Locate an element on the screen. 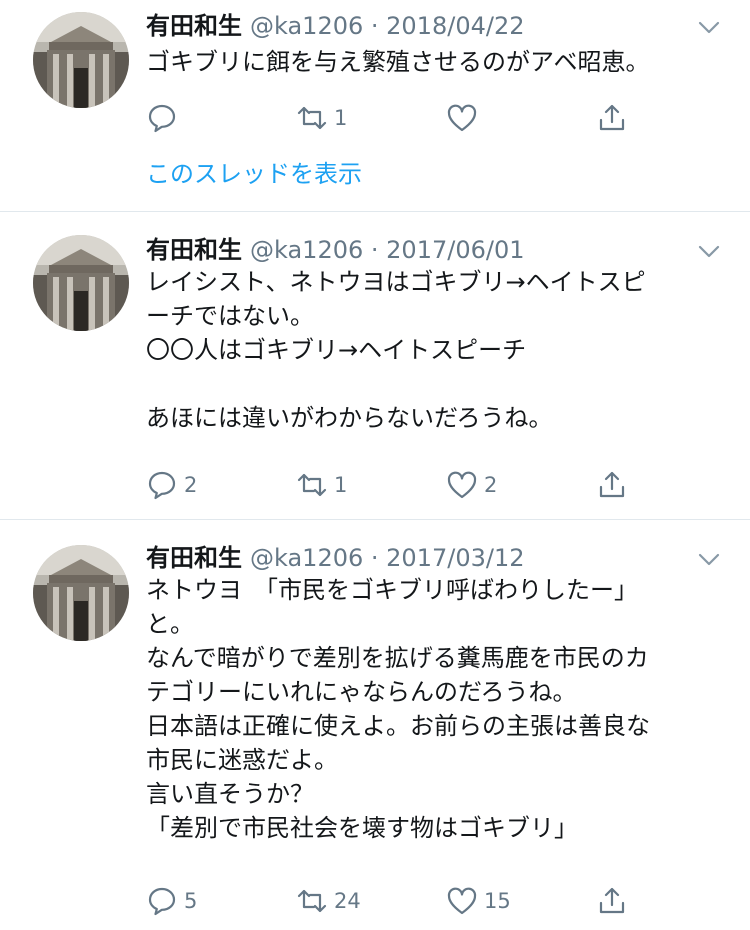 This screenshot has width=750, height=930. tweet-text: ゴキブリに餌を与え繁殖させるのがアベ昭恵。 is located at coordinates (398, 62).